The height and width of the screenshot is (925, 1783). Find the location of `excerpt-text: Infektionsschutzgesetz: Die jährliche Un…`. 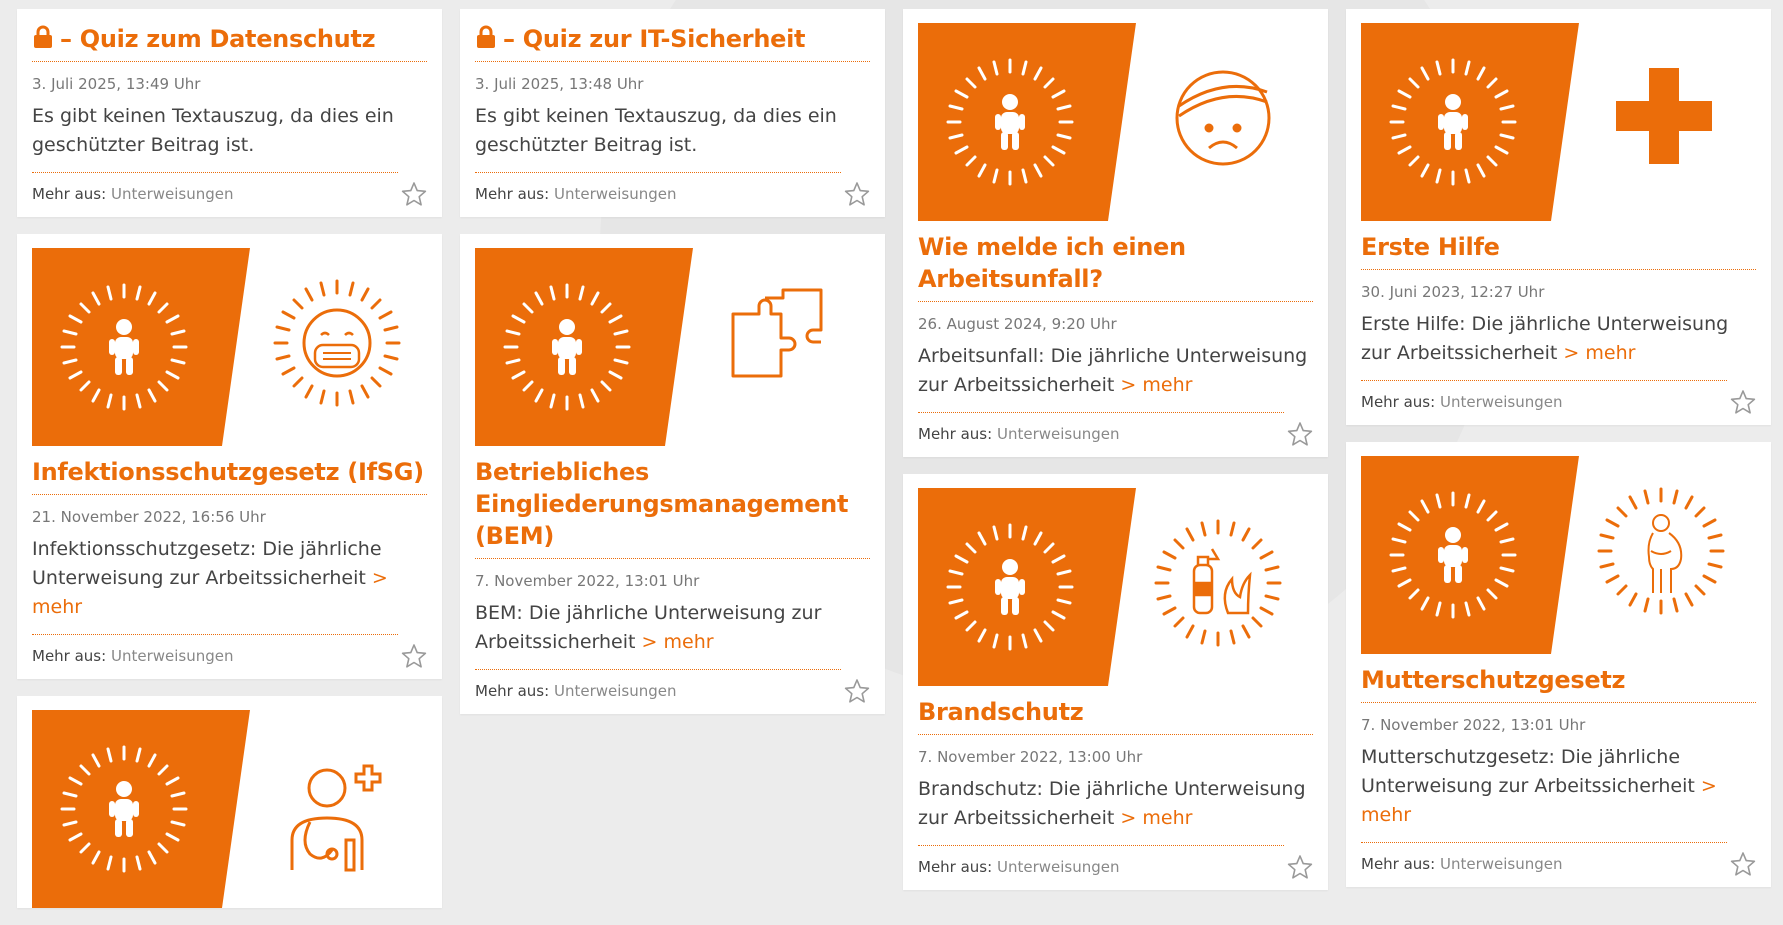

excerpt-text: Infektionsschutzgesetz: Die jährliche Un… is located at coordinates (207, 563).